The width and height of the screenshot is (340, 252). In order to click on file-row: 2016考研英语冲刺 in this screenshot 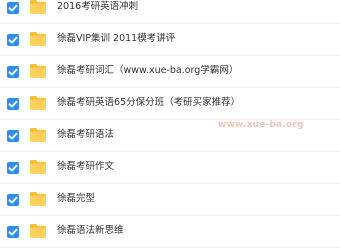, I will do `click(170, 12)`.